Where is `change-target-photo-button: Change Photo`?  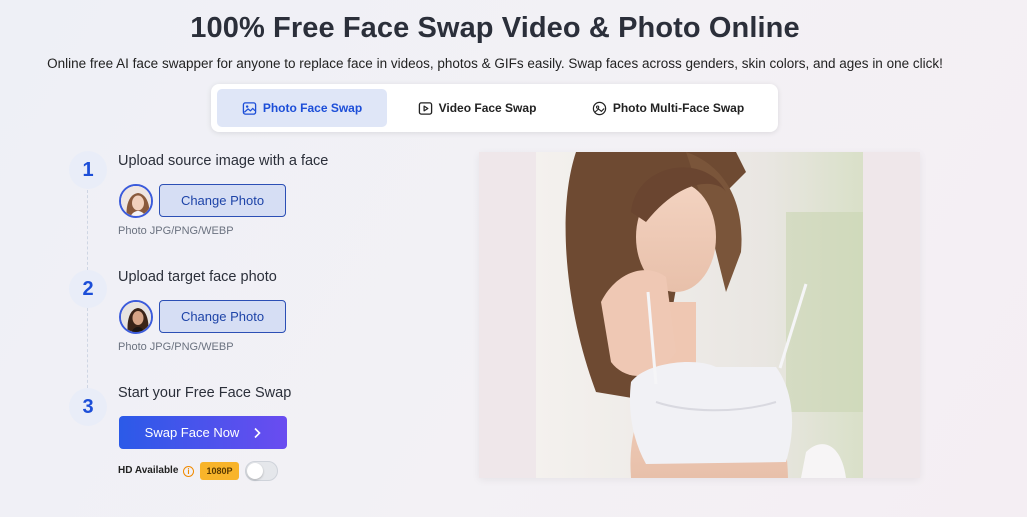 change-target-photo-button: Change Photo is located at coordinates (222, 316).